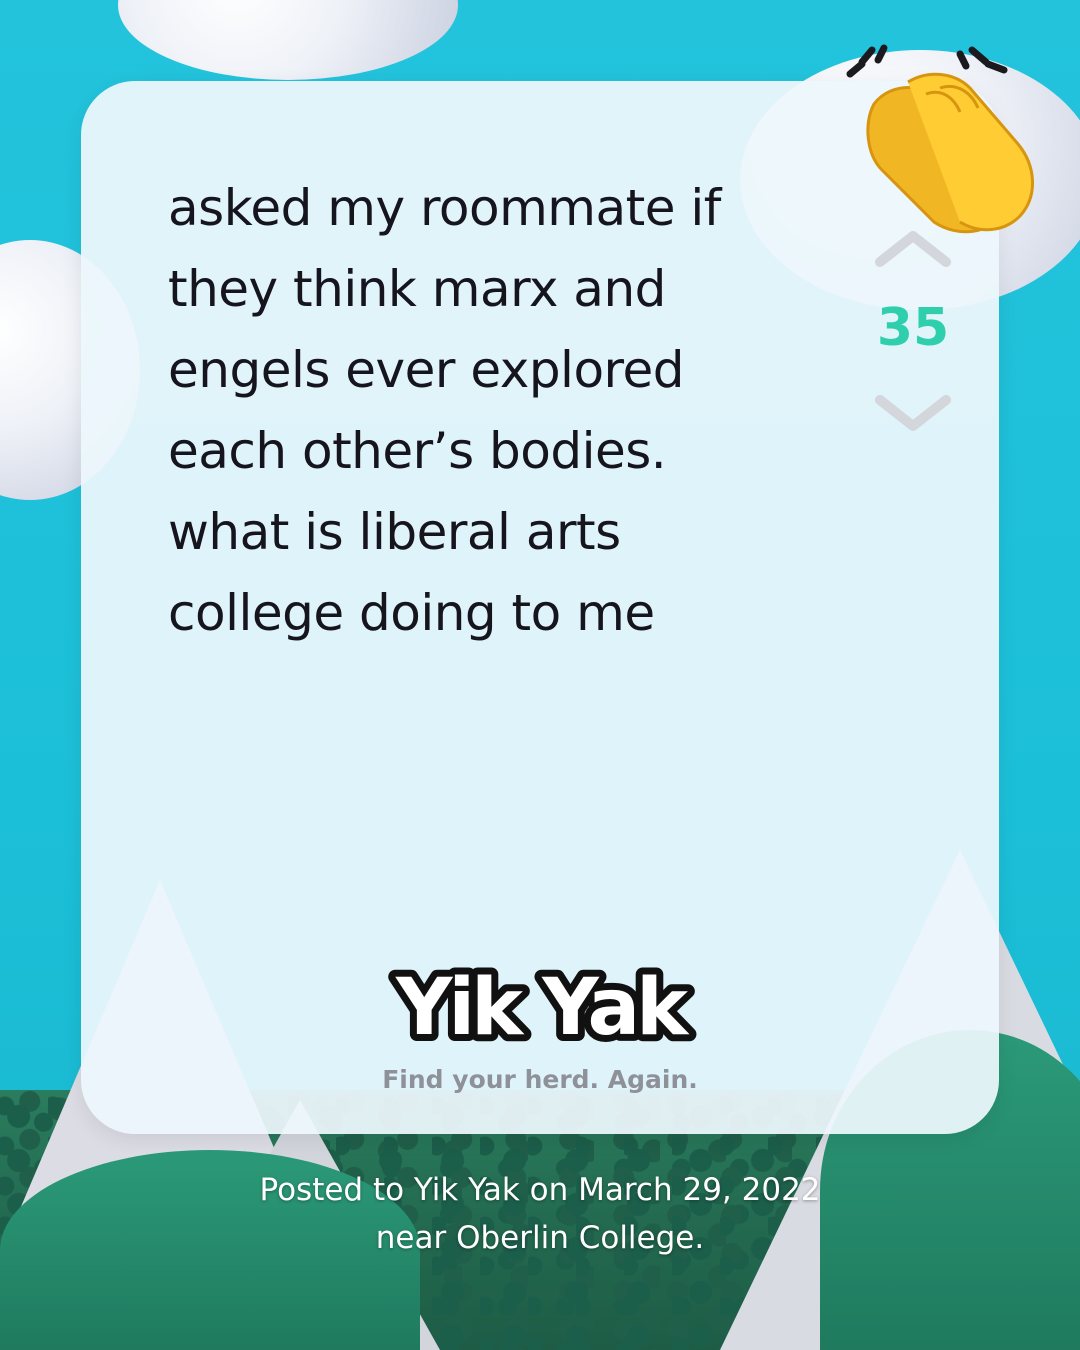 This screenshot has height=1350, width=1080. I want to click on post-text-line: they think marx and, so click(417, 289).